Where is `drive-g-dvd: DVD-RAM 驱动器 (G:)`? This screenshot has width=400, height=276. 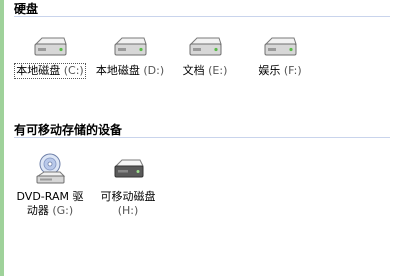 drive-g-dvd: DVD-RAM 驱动器 (G:) is located at coordinates (50, 185).